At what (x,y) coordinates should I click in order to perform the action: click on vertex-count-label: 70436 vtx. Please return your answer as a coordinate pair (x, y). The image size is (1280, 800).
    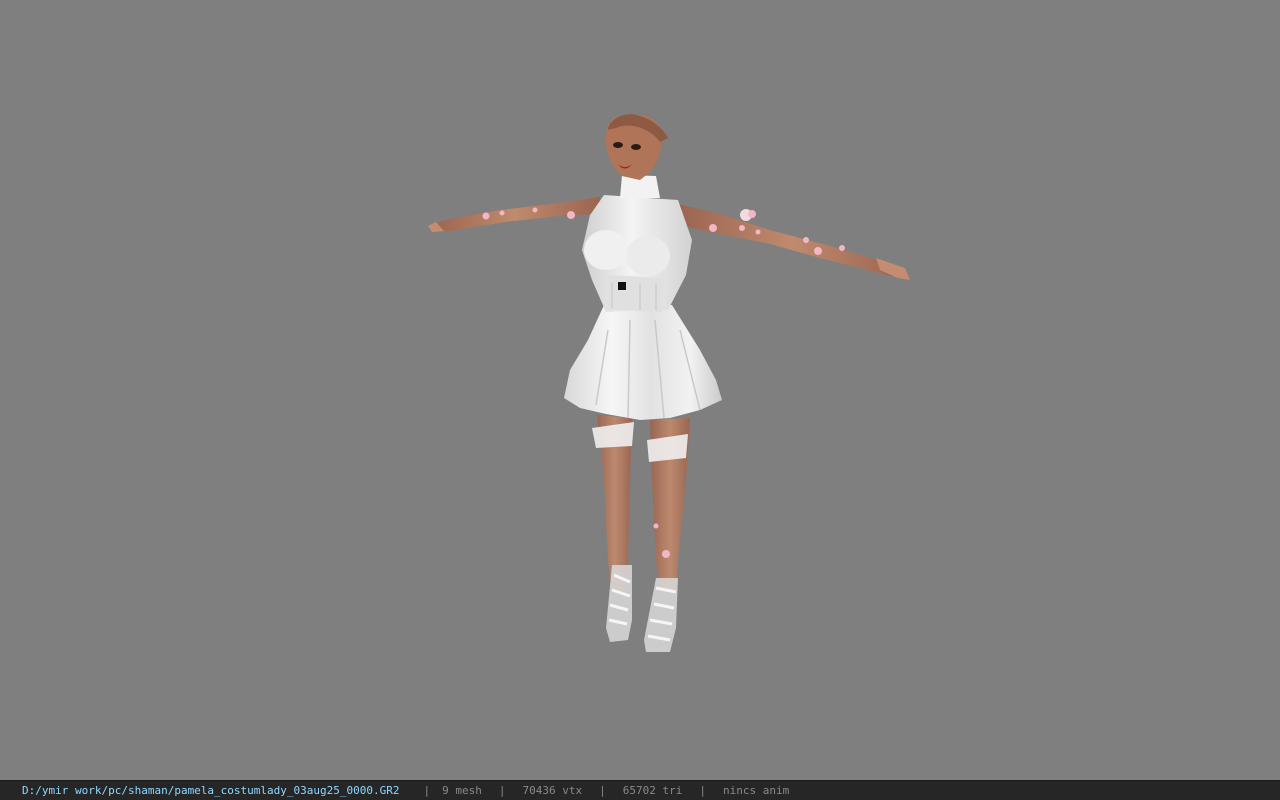
    Looking at the image, I should click on (552, 790).